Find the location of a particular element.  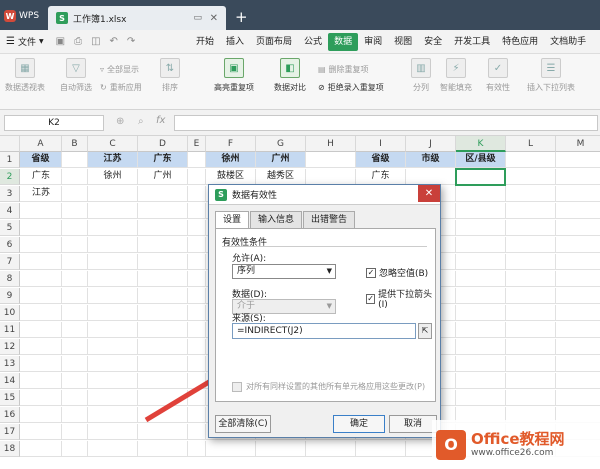

cell-k6 is located at coordinates (481, 245).